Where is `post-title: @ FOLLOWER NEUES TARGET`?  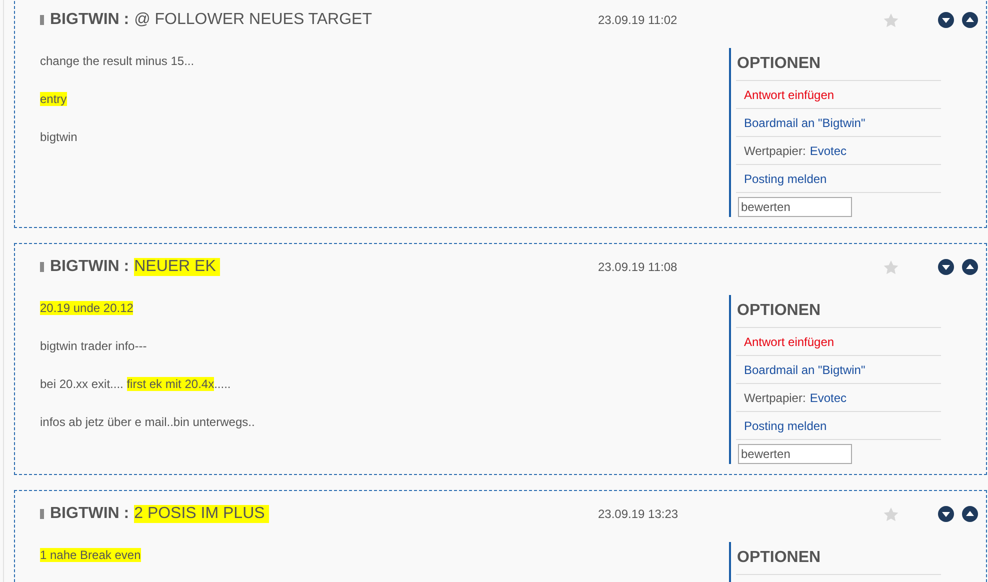 post-title: @ FOLLOWER NEUES TARGET is located at coordinates (253, 20).